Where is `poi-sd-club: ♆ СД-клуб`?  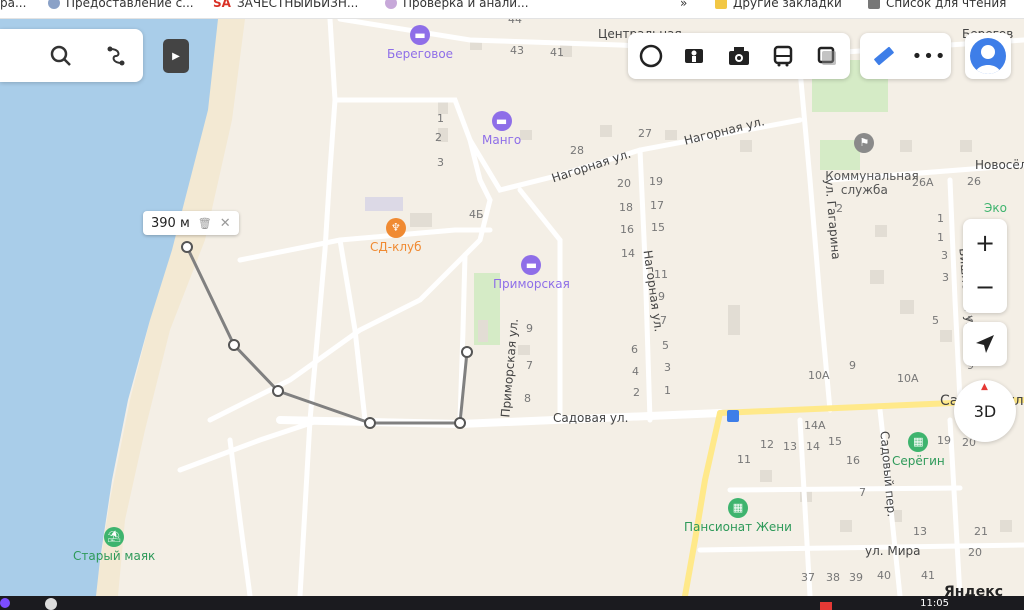
poi-sd-club: ♆ СД-клуб is located at coordinates (396, 236).